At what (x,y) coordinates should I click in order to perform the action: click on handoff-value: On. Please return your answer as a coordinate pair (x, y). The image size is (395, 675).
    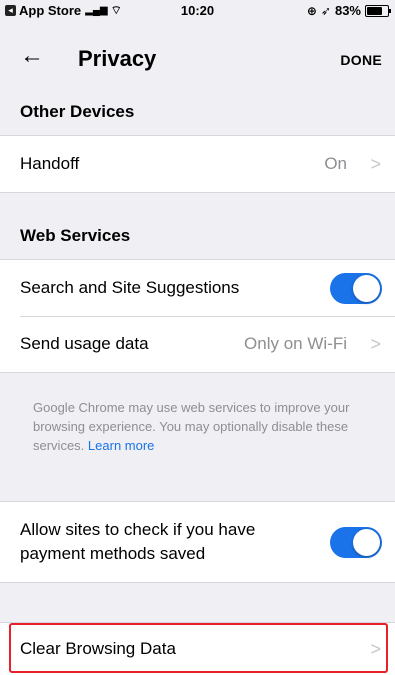
    Looking at the image, I should click on (335, 163).